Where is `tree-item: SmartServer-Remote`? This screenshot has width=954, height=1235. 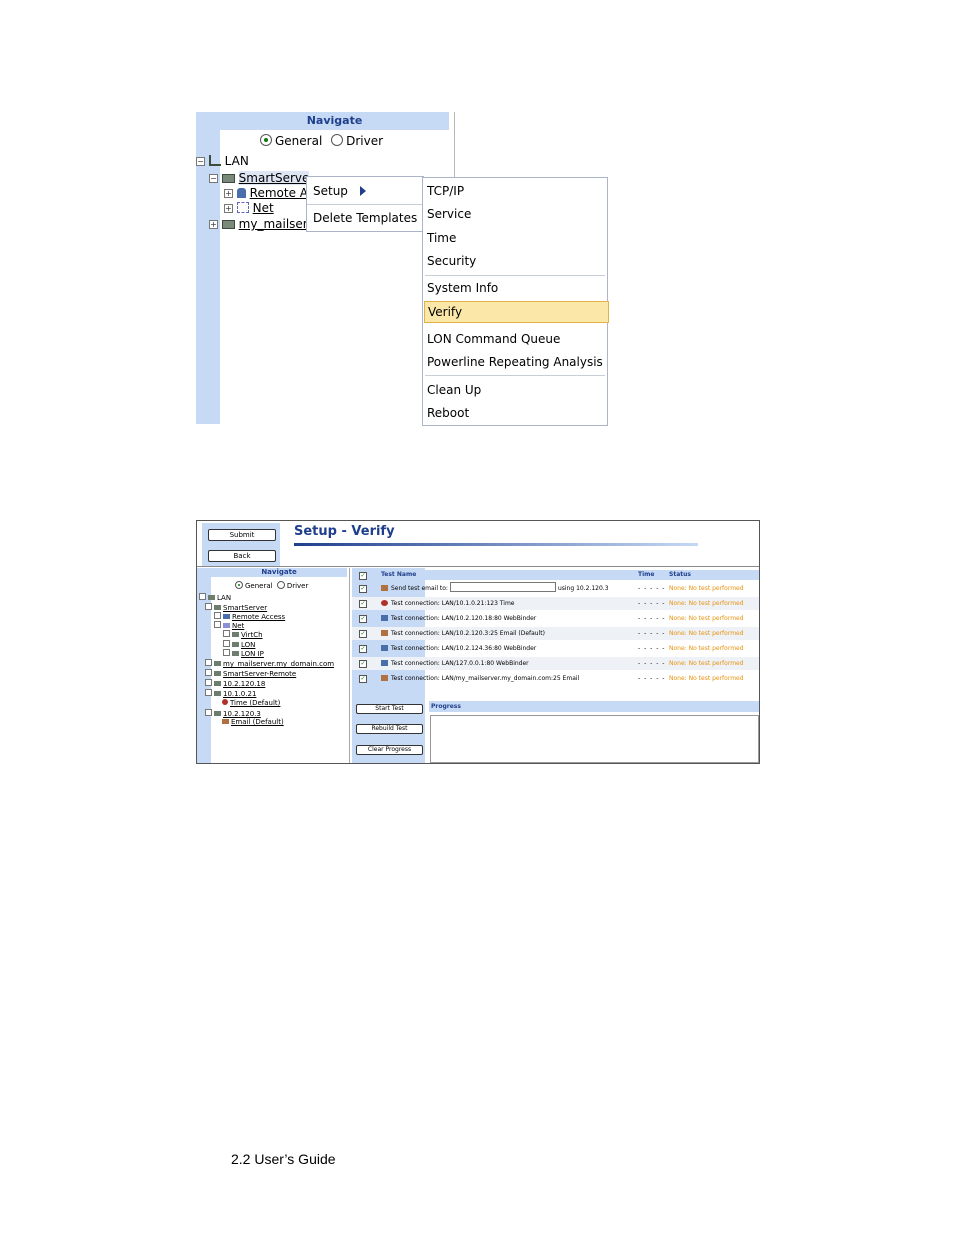 tree-item: SmartServer-Remote is located at coordinates (250, 674).